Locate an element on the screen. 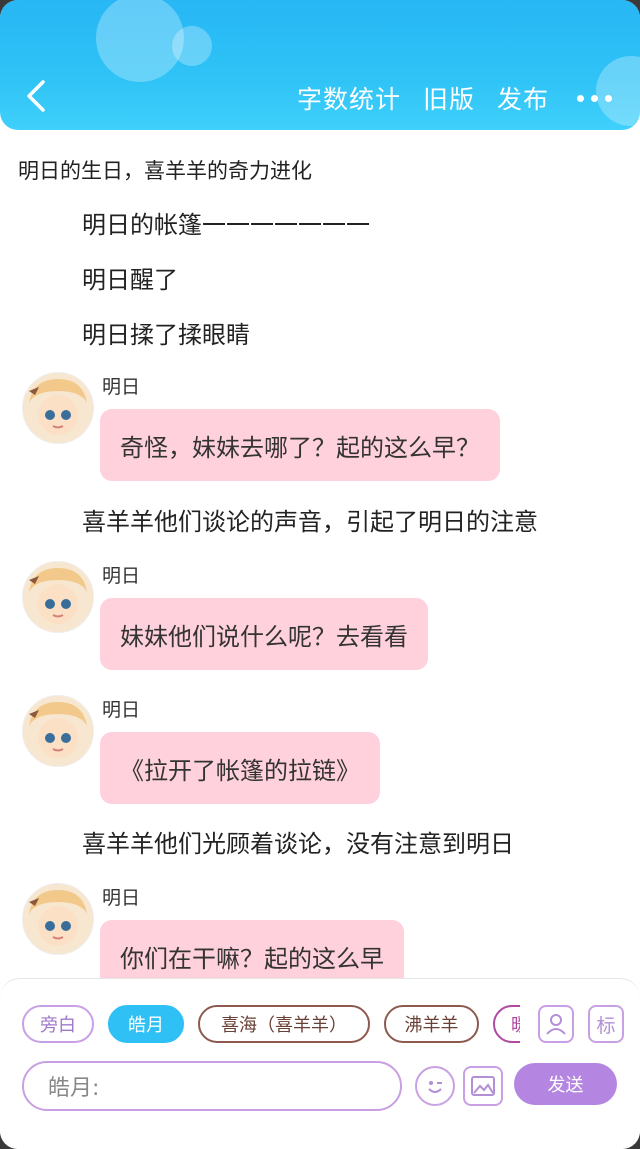 Image resolution: width=640 pixels, height=1149 pixels. picture-icon is located at coordinates (483, 1086).